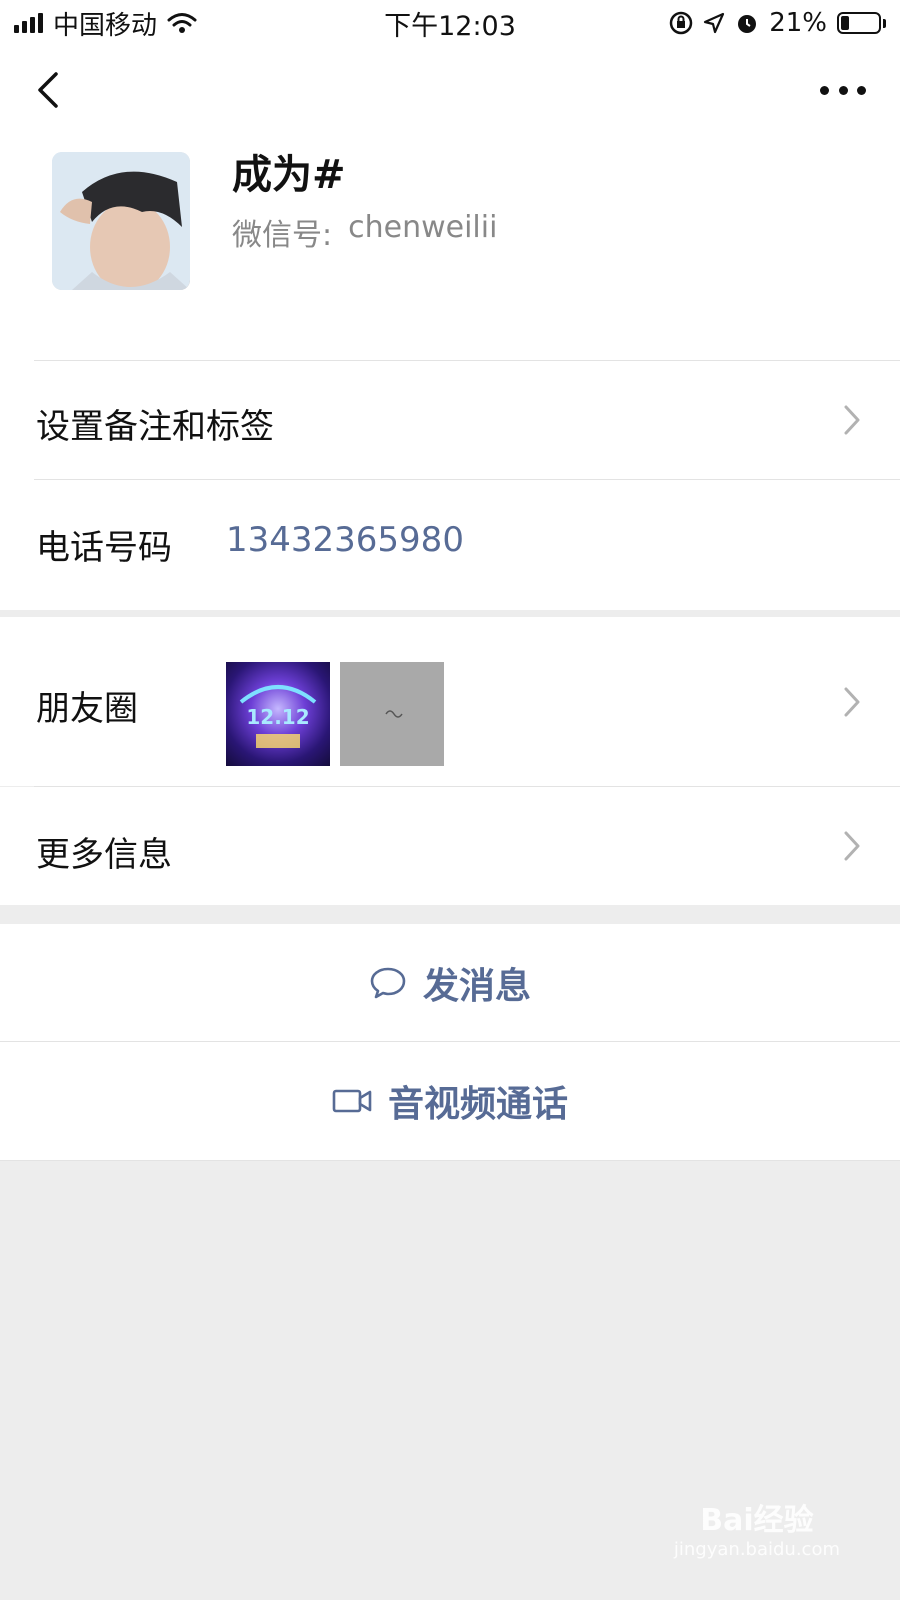  Describe the element at coordinates (289, 175) in the screenshot. I see `profile-name: 成为#` at that location.